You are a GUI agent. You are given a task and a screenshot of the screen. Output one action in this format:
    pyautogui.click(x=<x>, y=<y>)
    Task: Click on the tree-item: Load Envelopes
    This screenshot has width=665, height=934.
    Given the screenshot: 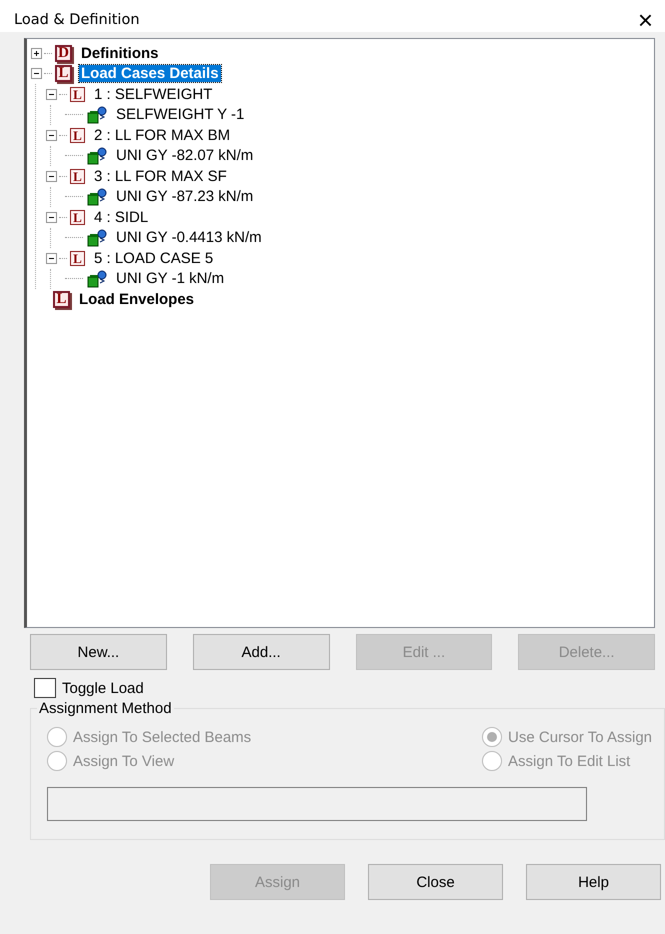 What is the action you would take?
    pyautogui.click(x=136, y=299)
    